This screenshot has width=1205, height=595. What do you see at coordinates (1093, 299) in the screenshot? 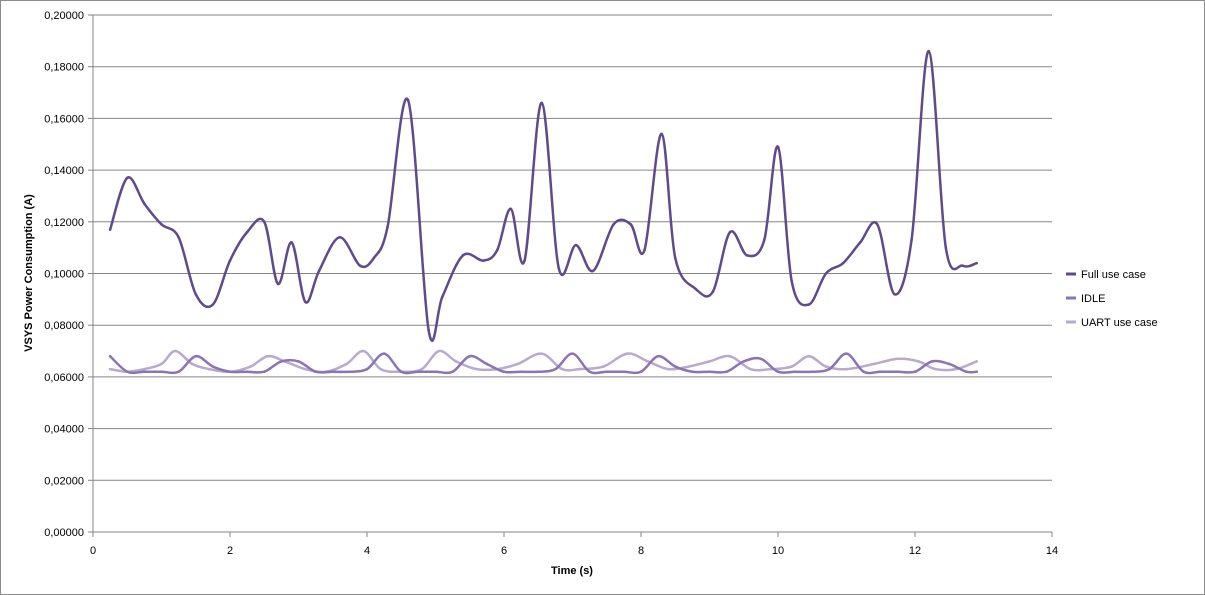
I see `legend-label: IDLE` at bounding box center [1093, 299].